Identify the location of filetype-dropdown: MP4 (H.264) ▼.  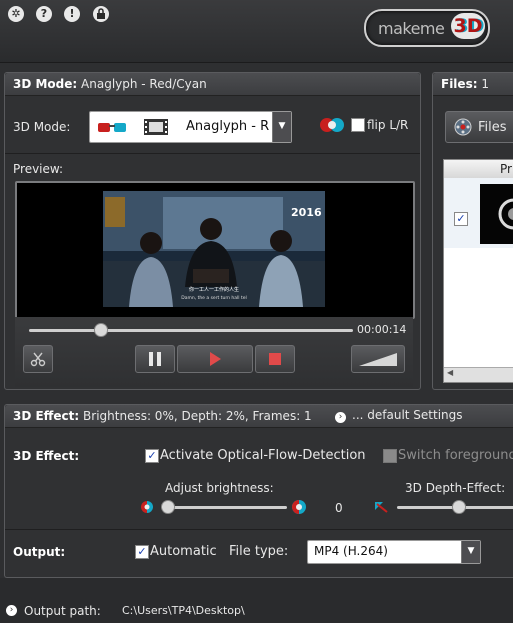
(394, 552).